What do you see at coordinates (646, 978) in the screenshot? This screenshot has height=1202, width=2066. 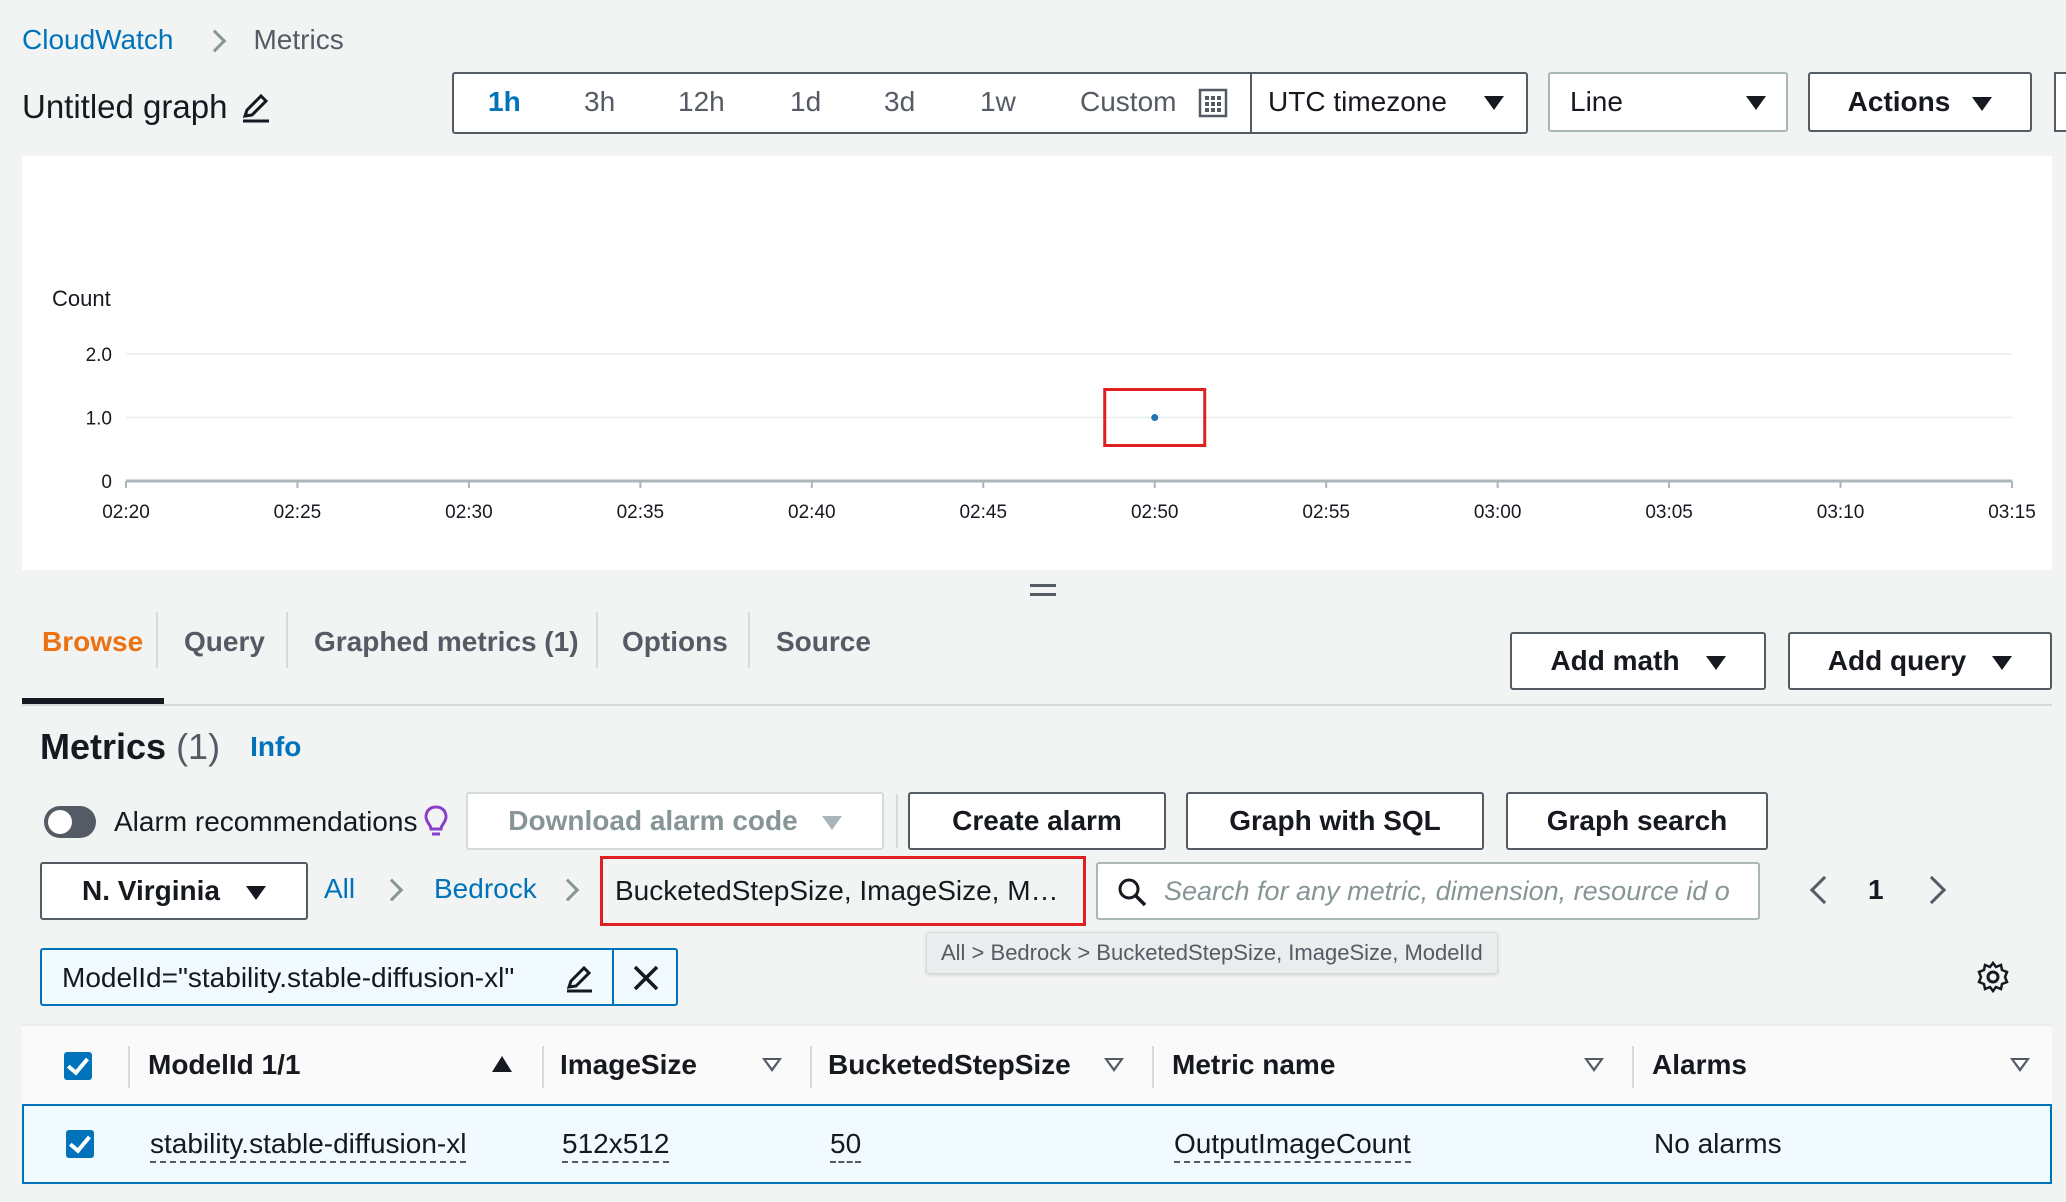 I see `remove-filter-icon` at bounding box center [646, 978].